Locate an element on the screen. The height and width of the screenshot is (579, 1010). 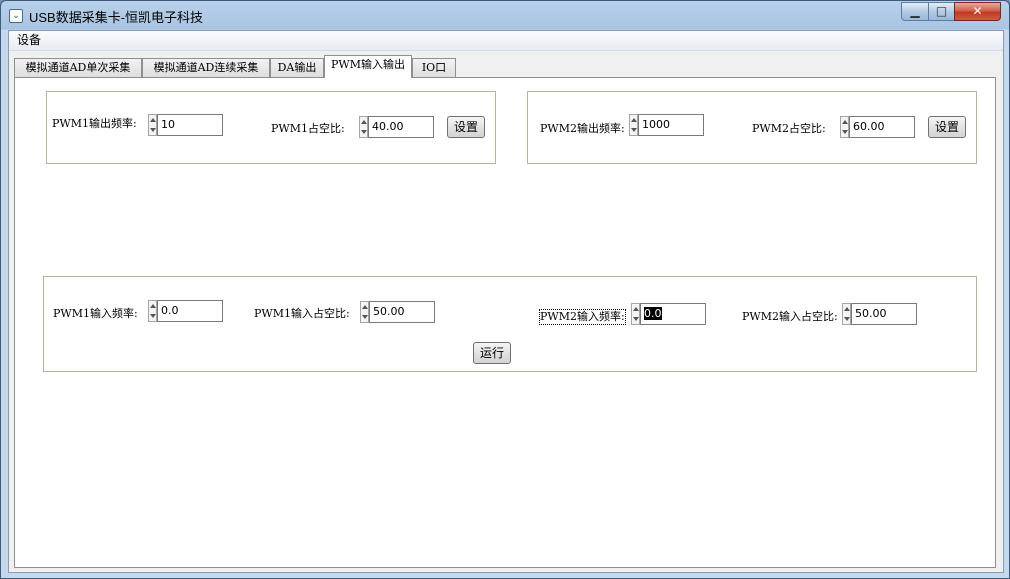
minimize-button: ▁ is located at coordinates (915, 11).